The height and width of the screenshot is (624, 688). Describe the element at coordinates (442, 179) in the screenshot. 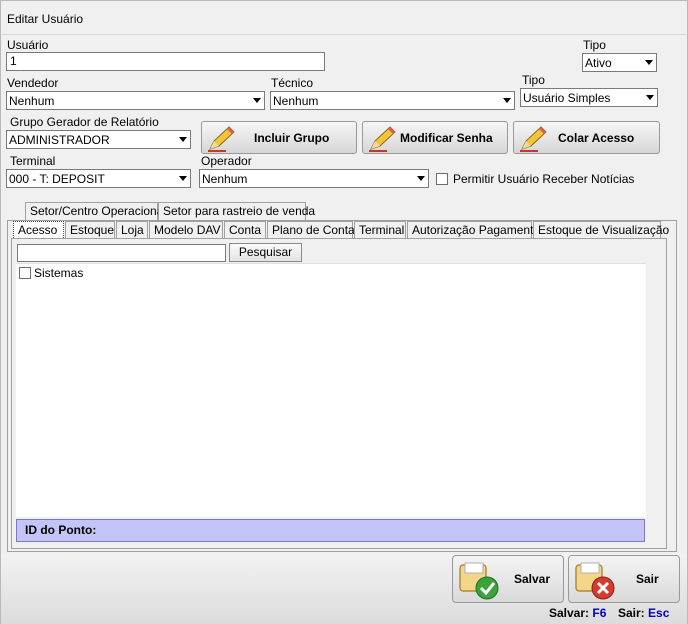

I see `noticias-checkbox` at that location.